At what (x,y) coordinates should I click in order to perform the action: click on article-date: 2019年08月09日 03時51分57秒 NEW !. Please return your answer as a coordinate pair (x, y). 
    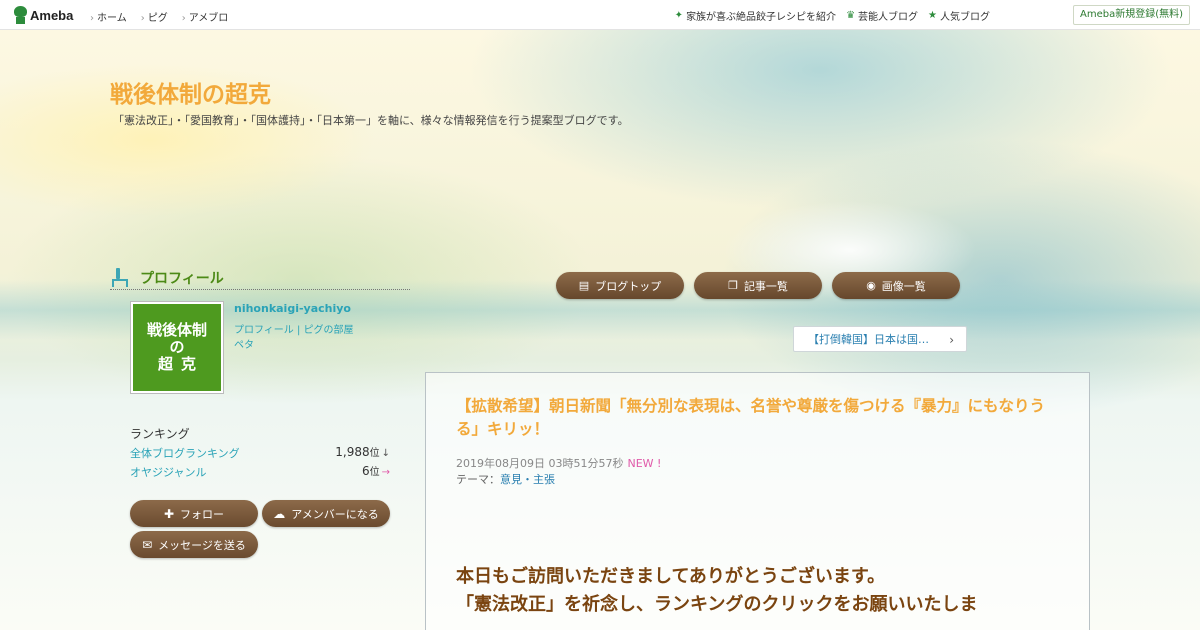
    Looking at the image, I should click on (558, 463).